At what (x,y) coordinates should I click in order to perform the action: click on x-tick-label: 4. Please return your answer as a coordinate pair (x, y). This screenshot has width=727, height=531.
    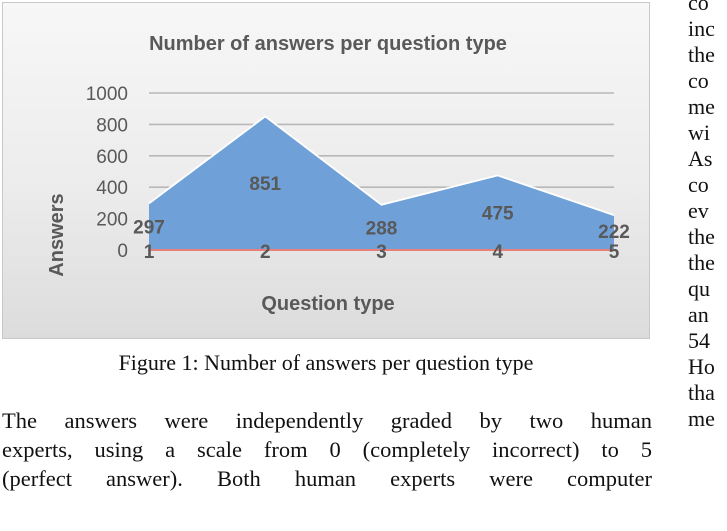
    Looking at the image, I should click on (497, 252).